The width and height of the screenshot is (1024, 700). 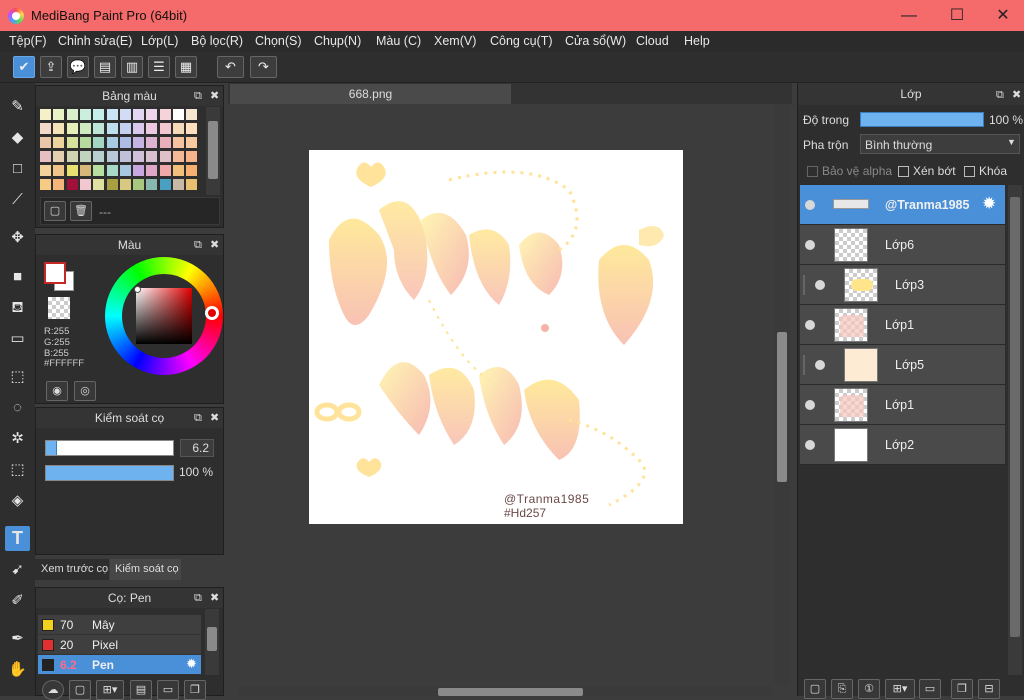 What do you see at coordinates (59, 308) in the screenshot?
I see `transparent-color-swatch` at bounding box center [59, 308].